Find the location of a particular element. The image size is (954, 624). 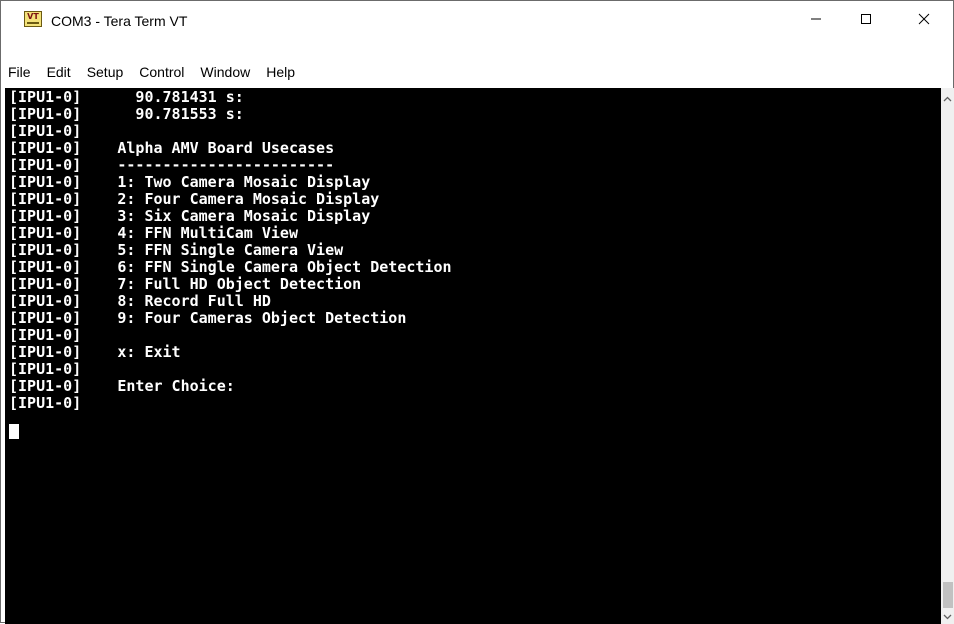

minimize-button is located at coordinates (816, 19).